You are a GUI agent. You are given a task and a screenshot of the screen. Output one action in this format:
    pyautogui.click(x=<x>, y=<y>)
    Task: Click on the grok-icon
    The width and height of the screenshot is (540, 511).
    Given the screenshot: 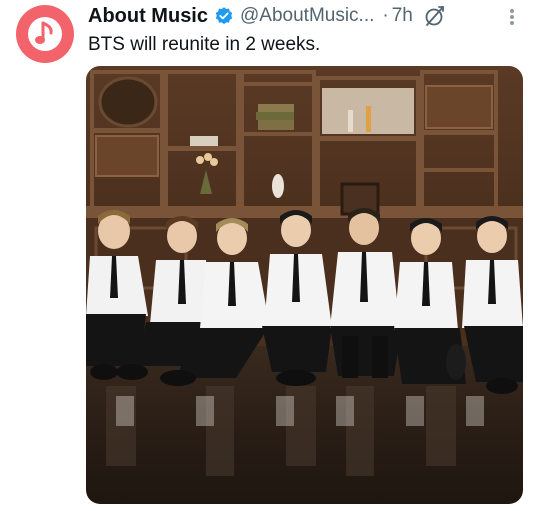 What is the action you would take?
    pyautogui.click(x=435, y=16)
    